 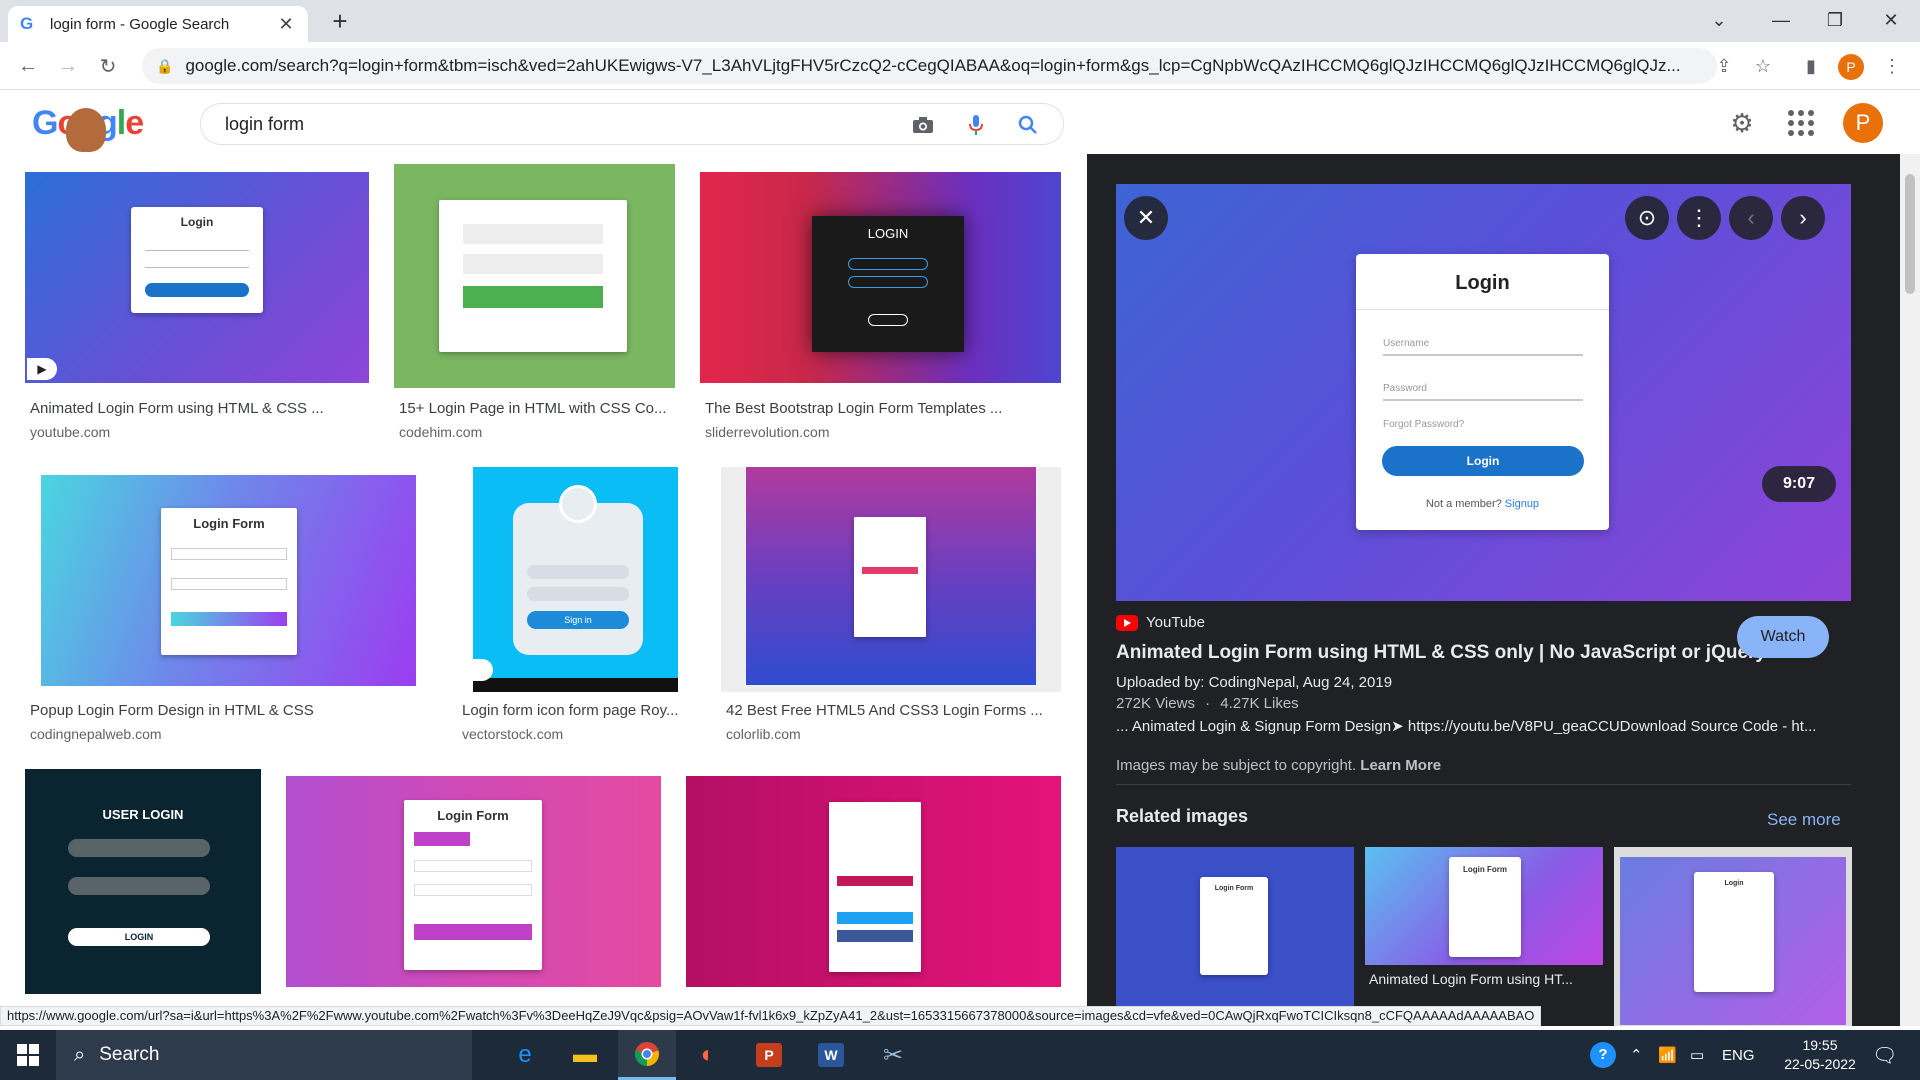 I want to click on microphone-icon, so click(x=976, y=125).